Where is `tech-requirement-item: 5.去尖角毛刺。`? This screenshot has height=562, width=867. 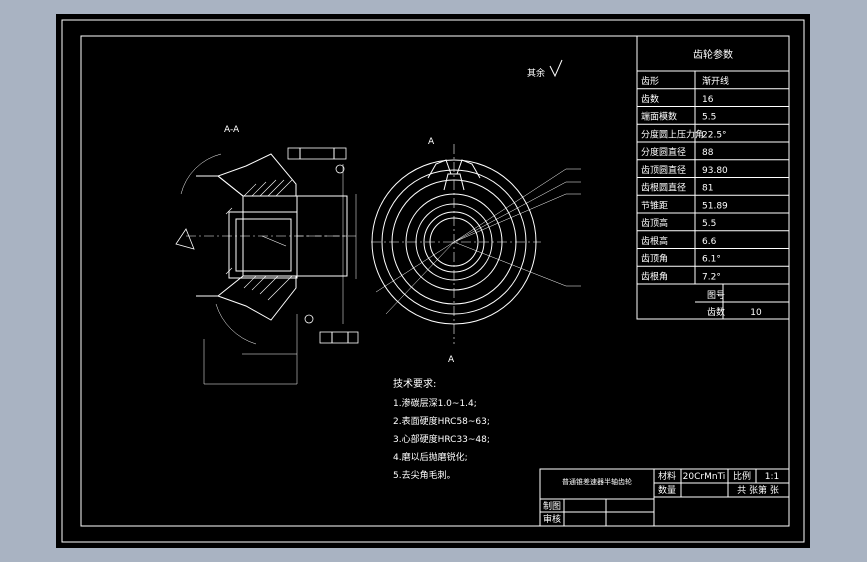
tech-requirement-item: 5.去尖角毛刺。 is located at coordinates (424, 475).